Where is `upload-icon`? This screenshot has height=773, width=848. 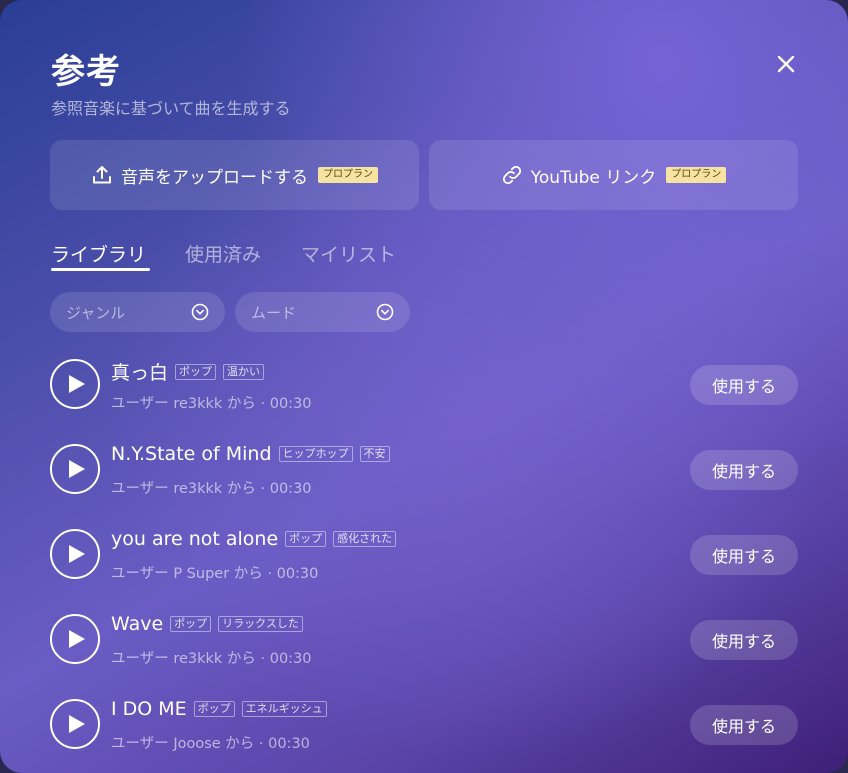 upload-icon is located at coordinates (102, 175).